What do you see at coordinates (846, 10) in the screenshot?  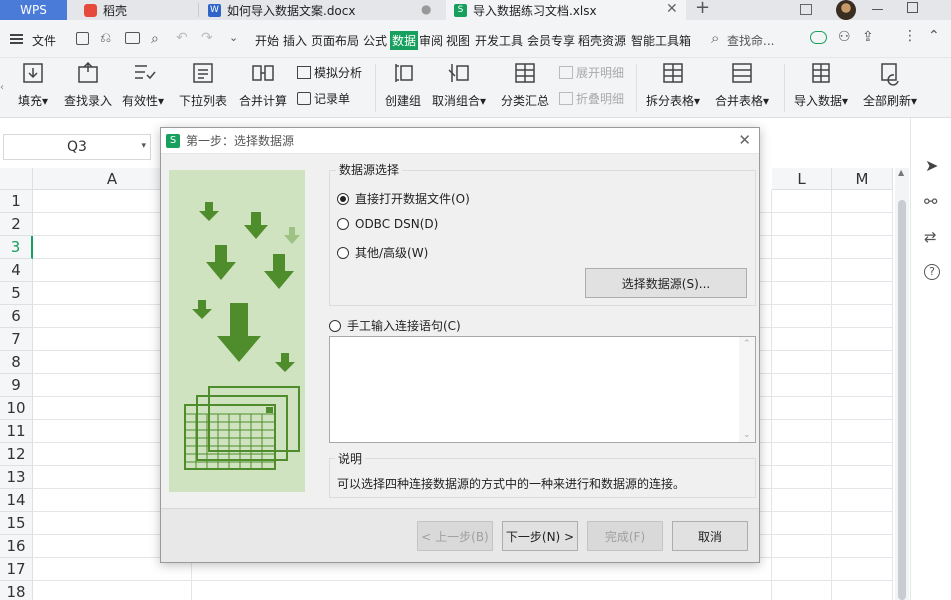 I see `avatar` at bounding box center [846, 10].